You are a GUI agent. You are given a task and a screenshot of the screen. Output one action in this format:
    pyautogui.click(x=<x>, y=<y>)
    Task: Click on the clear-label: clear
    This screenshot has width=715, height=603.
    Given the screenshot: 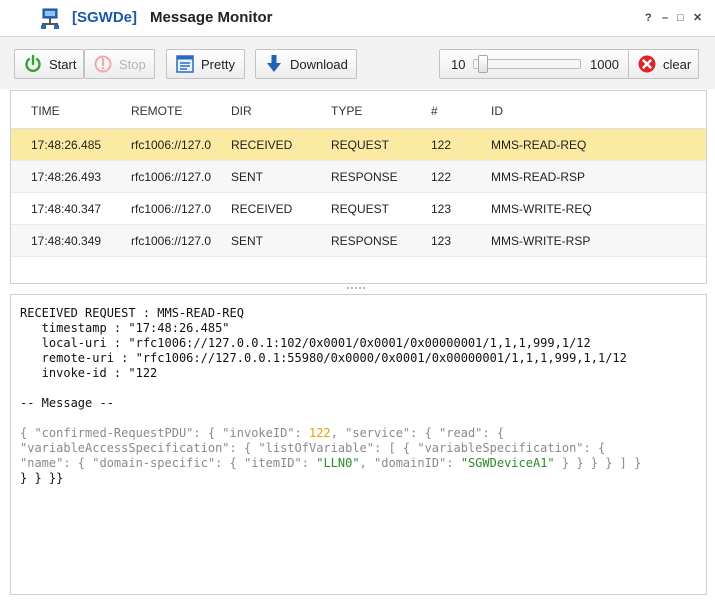 What is the action you would take?
    pyautogui.click(x=677, y=64)
    